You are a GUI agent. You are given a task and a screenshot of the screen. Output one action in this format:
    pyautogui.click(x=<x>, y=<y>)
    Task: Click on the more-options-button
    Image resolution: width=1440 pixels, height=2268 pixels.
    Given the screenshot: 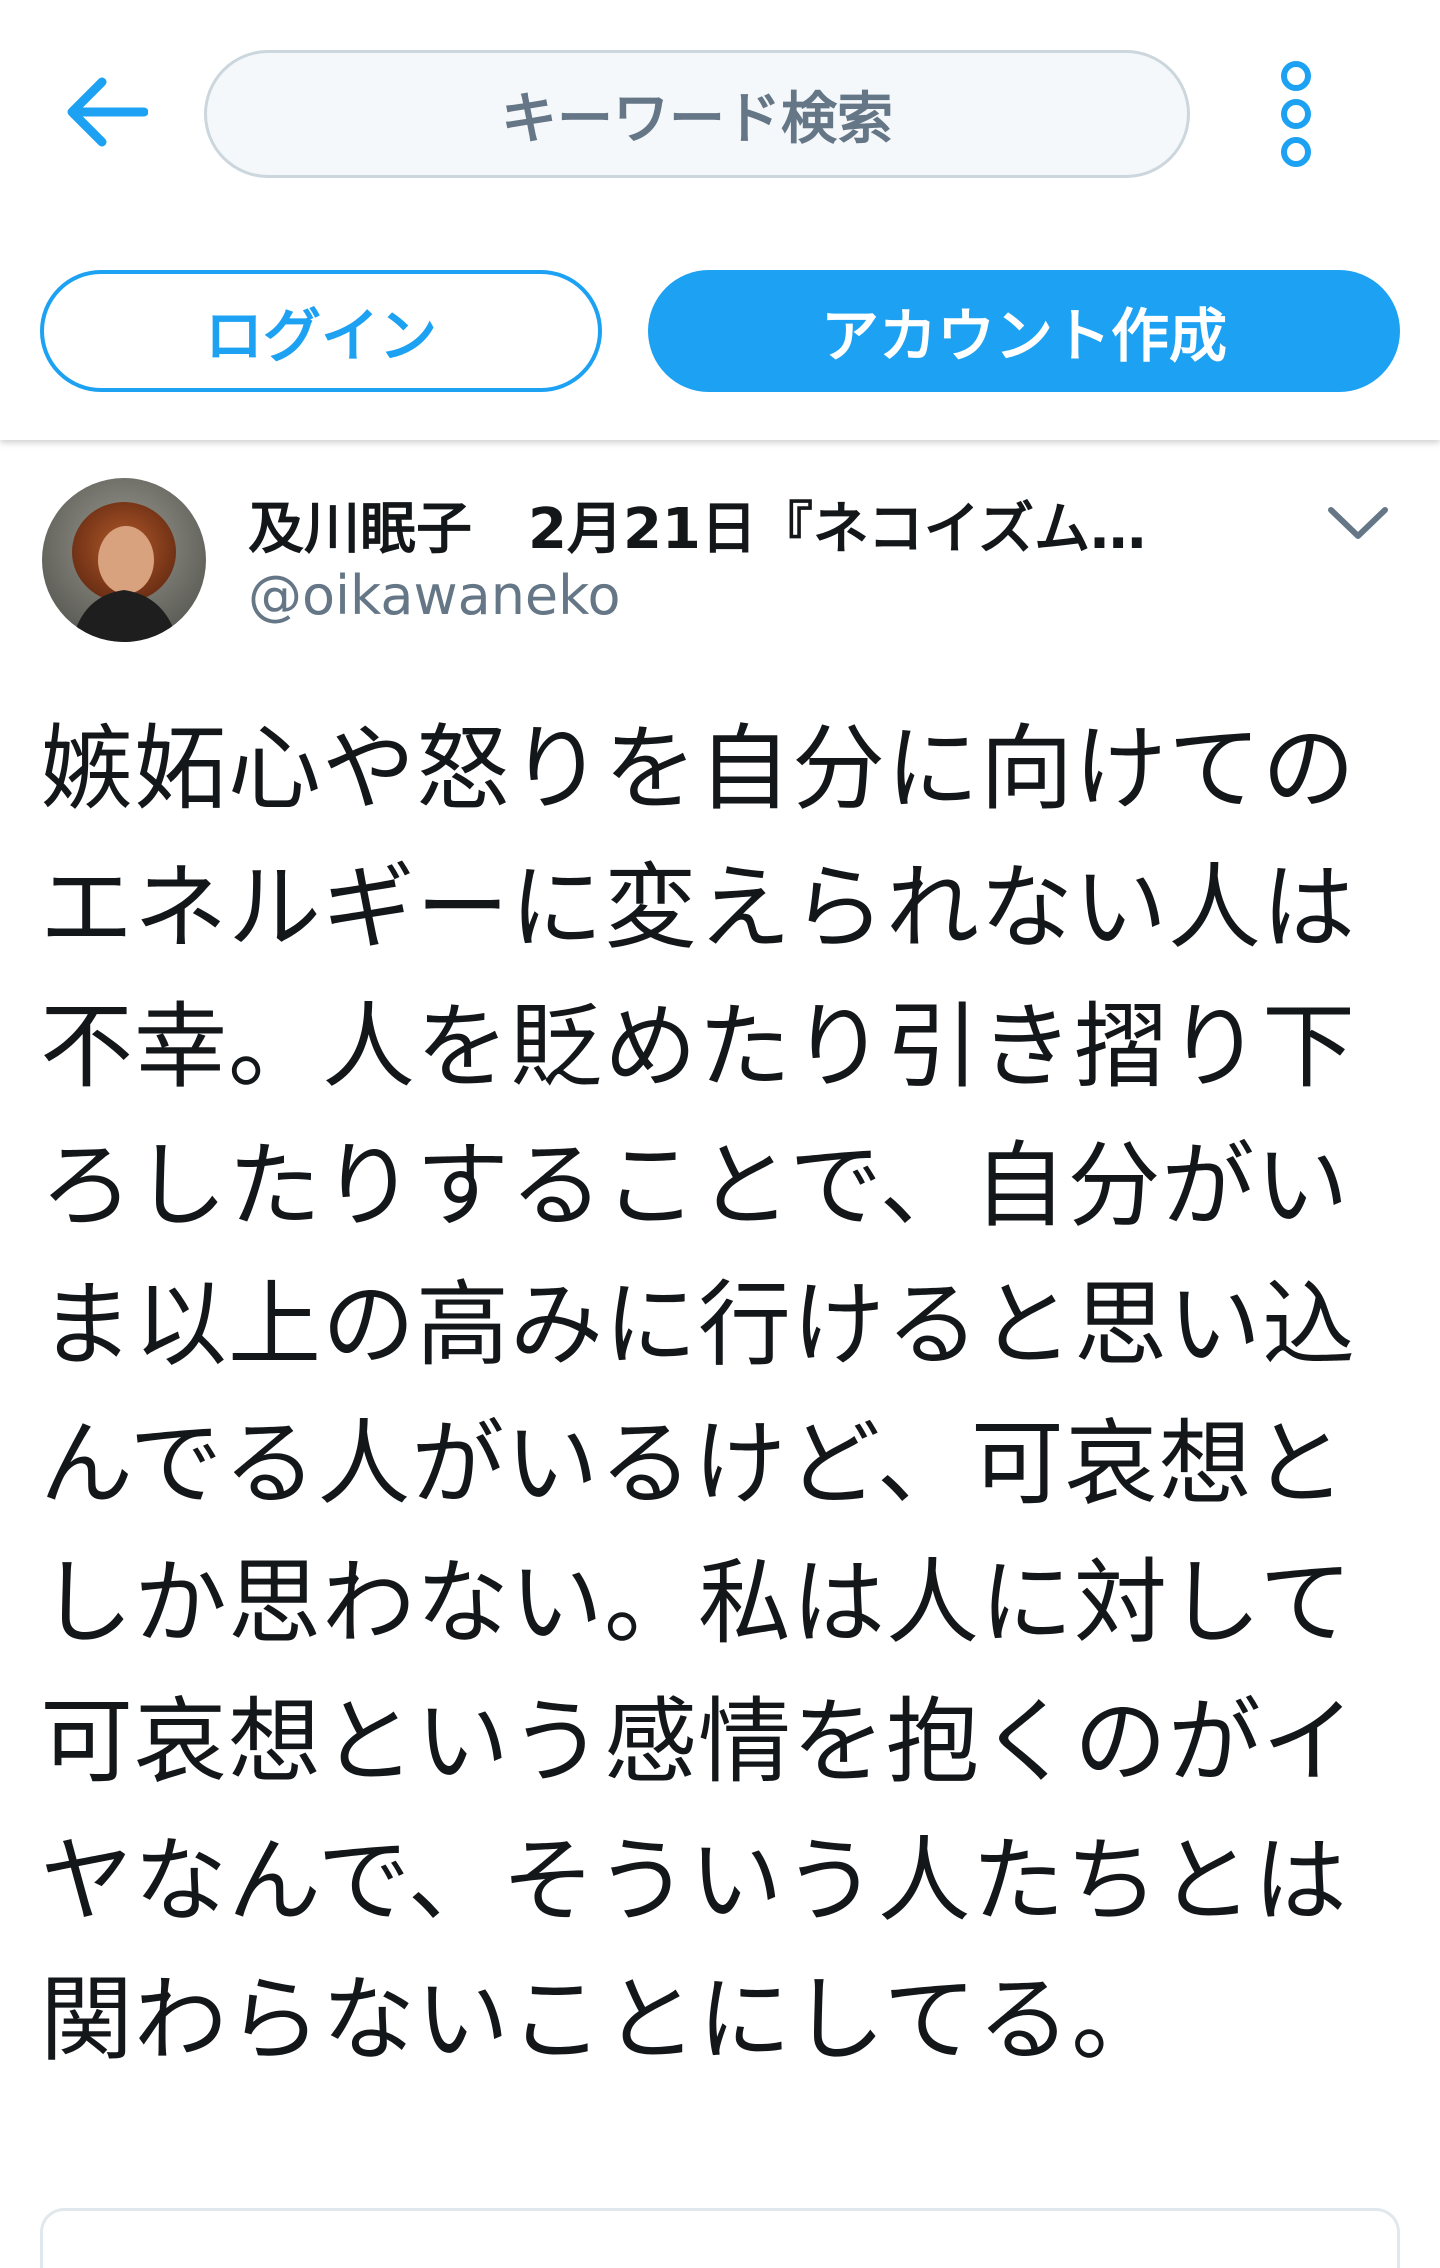 What is the action you would take?
    pyautogui.click(x=1296, y=114)
    